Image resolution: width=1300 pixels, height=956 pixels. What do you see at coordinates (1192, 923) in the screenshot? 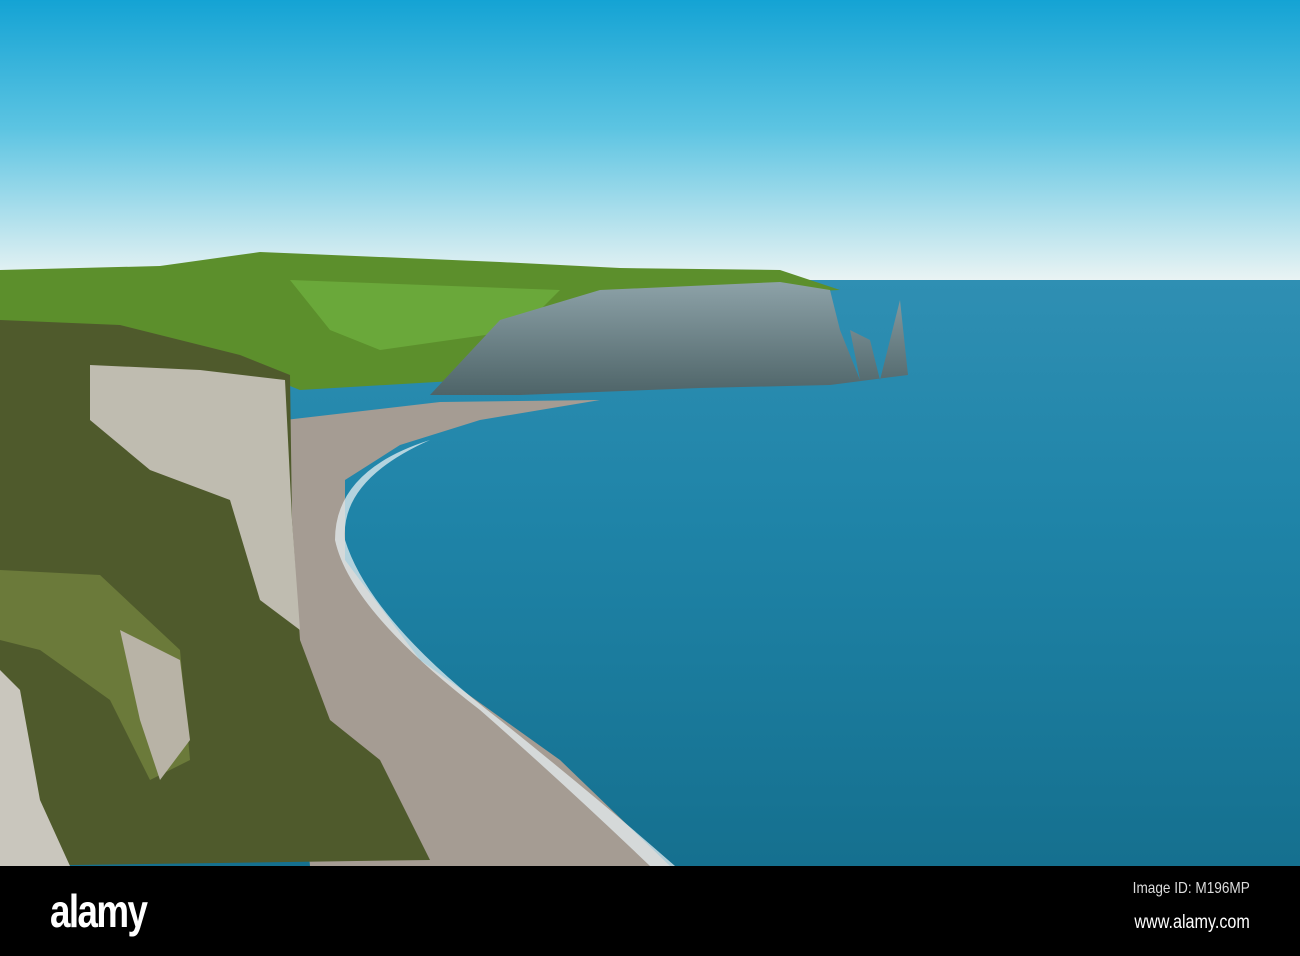
I see `alamy-url: www.alamy.com` at bounding box center [1192, 923].